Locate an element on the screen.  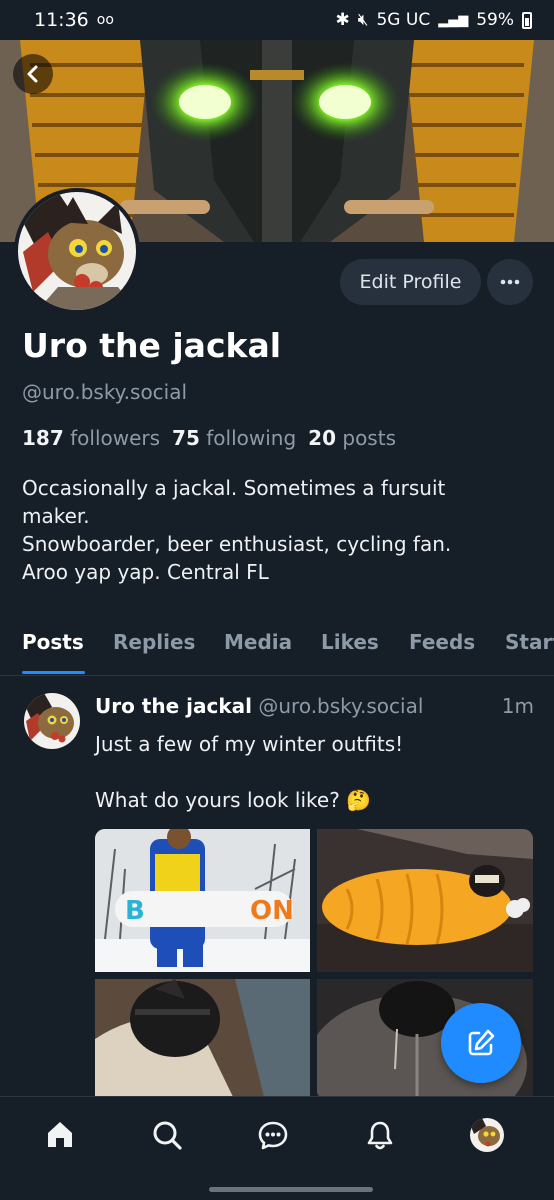
post-image-orange-jacket is located at coordinates (425, 900).